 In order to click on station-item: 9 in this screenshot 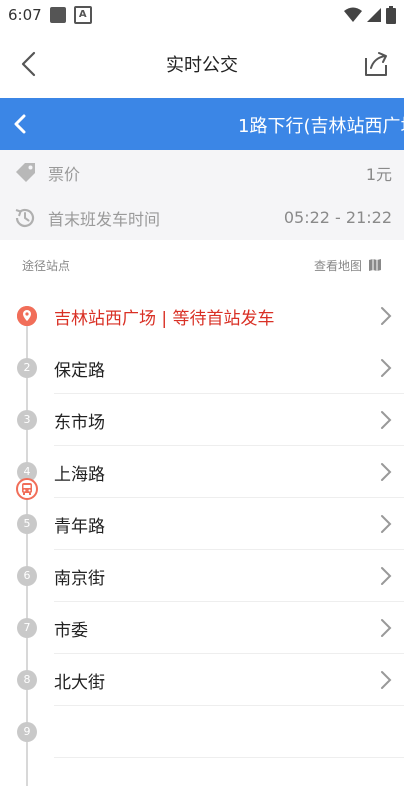, I will do `click(202, 732)`.